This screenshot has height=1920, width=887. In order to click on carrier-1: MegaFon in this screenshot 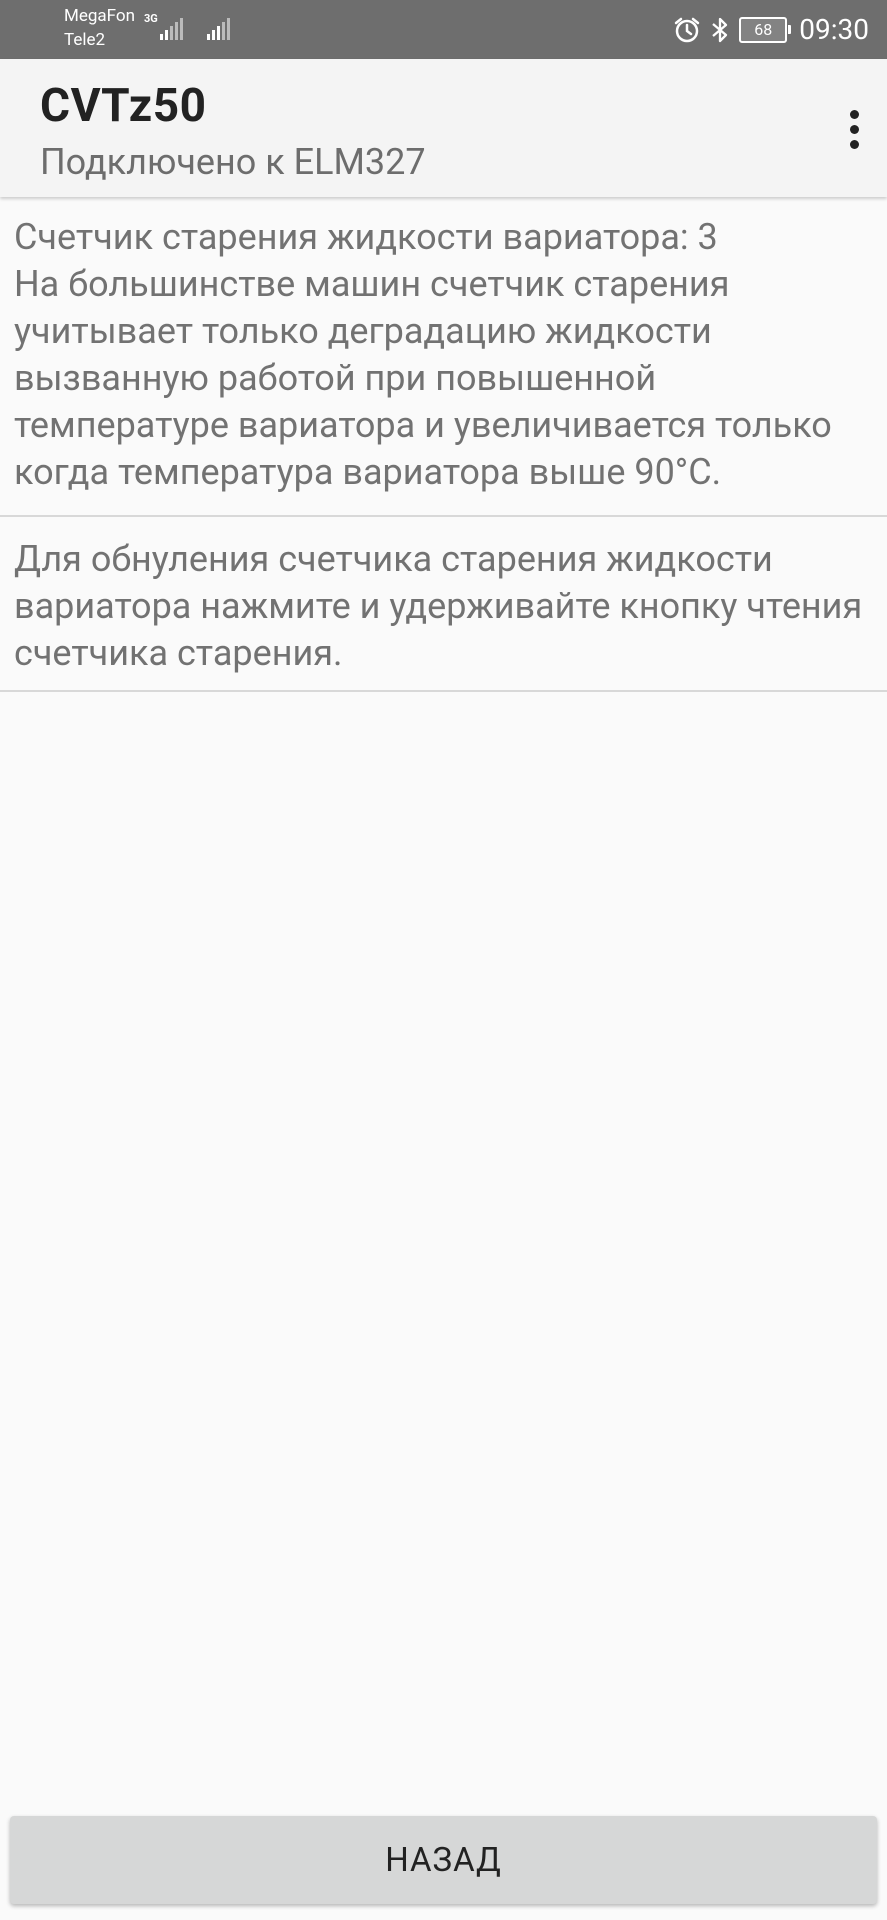, I will do `click(99, 16)`.